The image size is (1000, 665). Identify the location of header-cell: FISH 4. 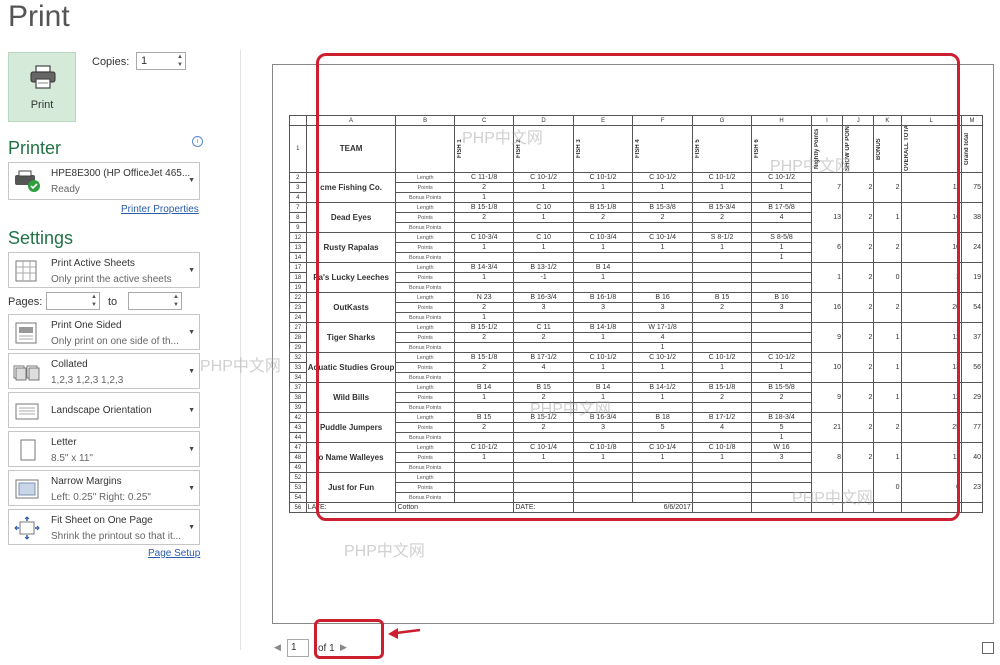
(662, 149).